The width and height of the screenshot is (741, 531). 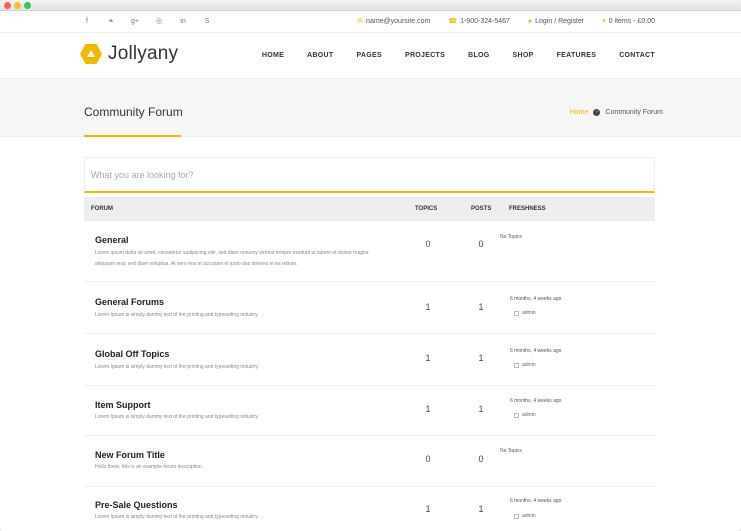 I want to click on page-title-bar: Community Forum Home › Community Forum, so click(x=370, y=108).